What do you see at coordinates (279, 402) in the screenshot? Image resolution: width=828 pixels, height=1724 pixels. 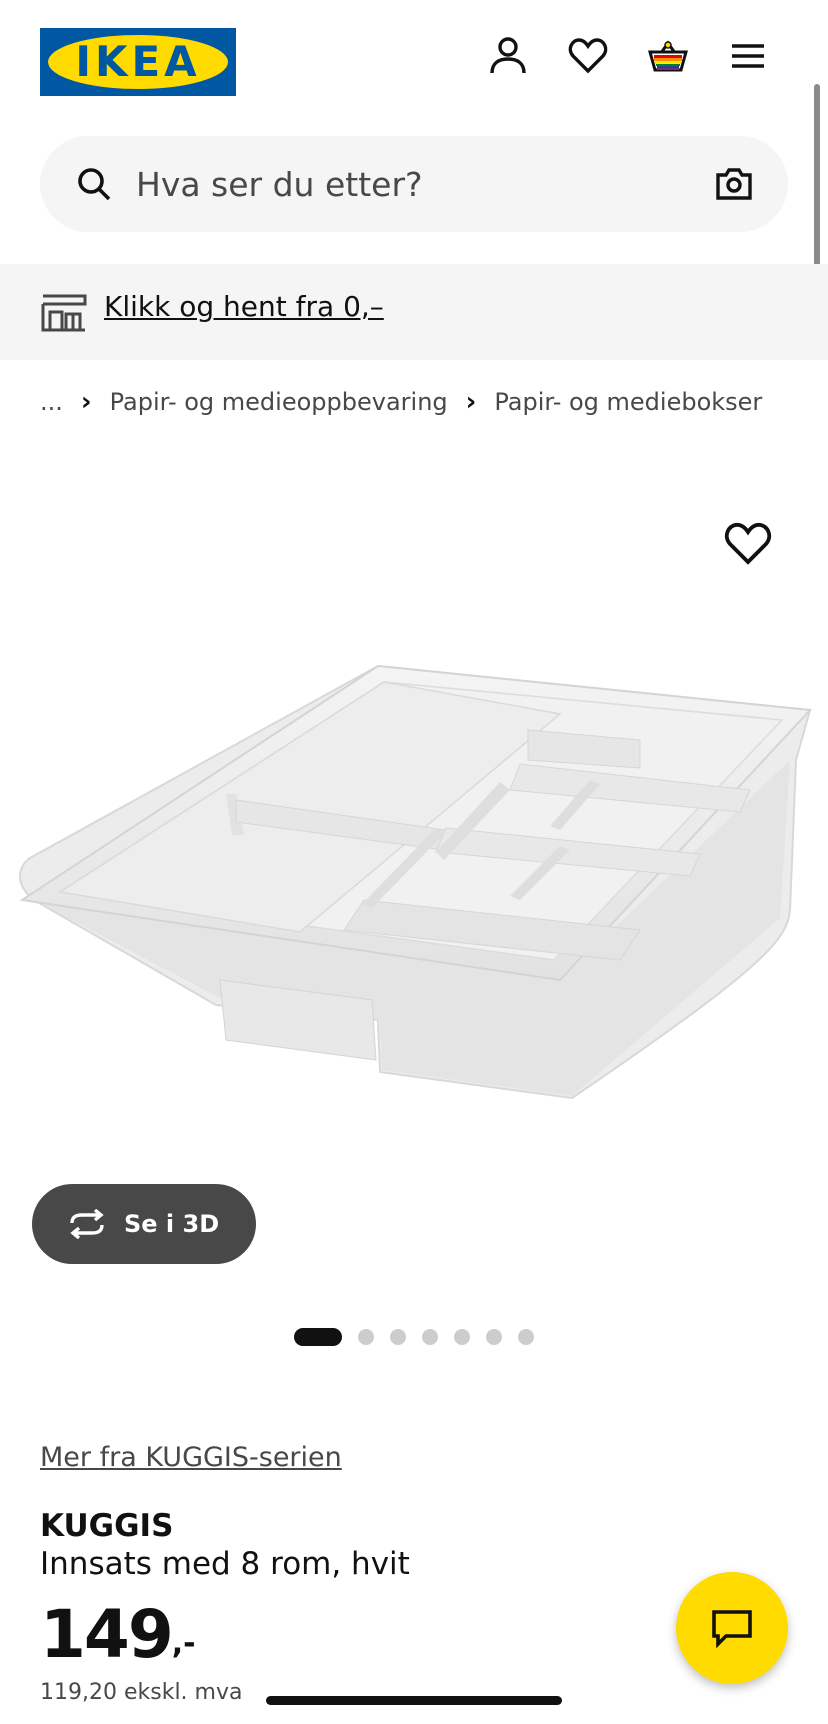 I see `breadcrumb-item-paper-media-storage: Papir- og medieoppbevaring` at bounding box center [279, 402].